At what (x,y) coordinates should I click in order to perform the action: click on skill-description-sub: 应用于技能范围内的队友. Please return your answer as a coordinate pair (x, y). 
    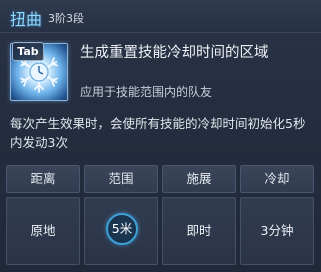
    Looking at the image, I should click on (146, 92).